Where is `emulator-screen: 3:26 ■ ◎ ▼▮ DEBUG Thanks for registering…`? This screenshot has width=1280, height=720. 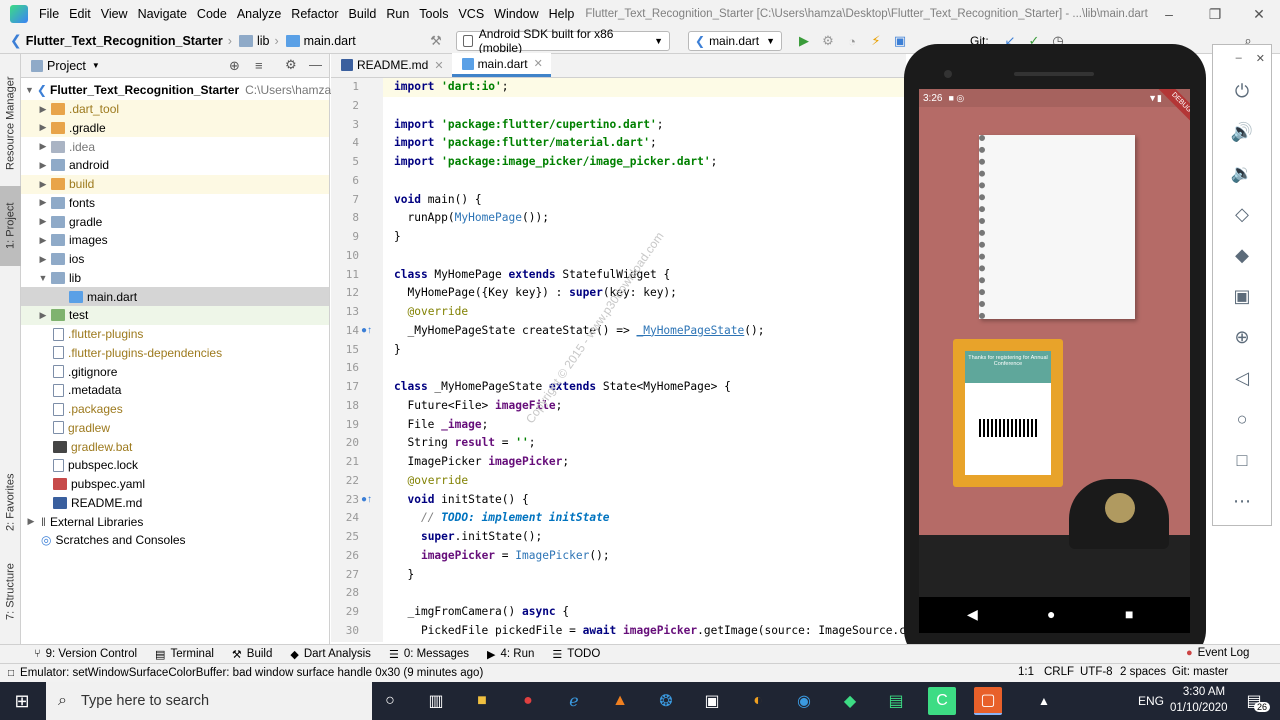 emulator-screen: 3:26 ■ ◎ ▼▮ DEBUG Thanks for registering… is located at coordinates (1054, 343).